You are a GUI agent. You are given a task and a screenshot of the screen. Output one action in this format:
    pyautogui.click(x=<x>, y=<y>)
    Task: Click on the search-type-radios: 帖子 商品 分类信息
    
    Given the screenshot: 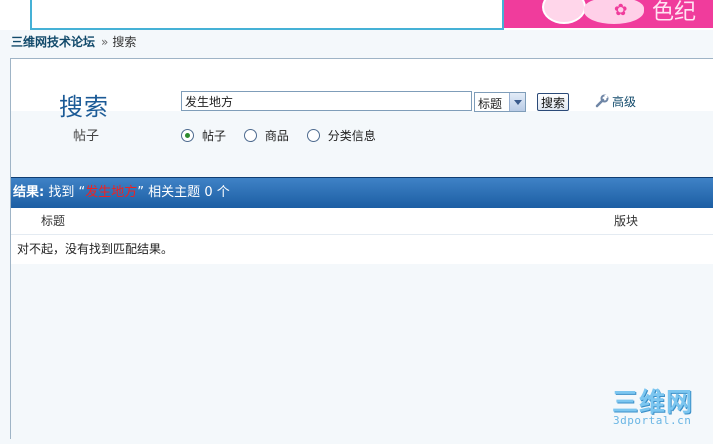 What is the action you would take?
    pyautogui.click(x=285, y=135)
    